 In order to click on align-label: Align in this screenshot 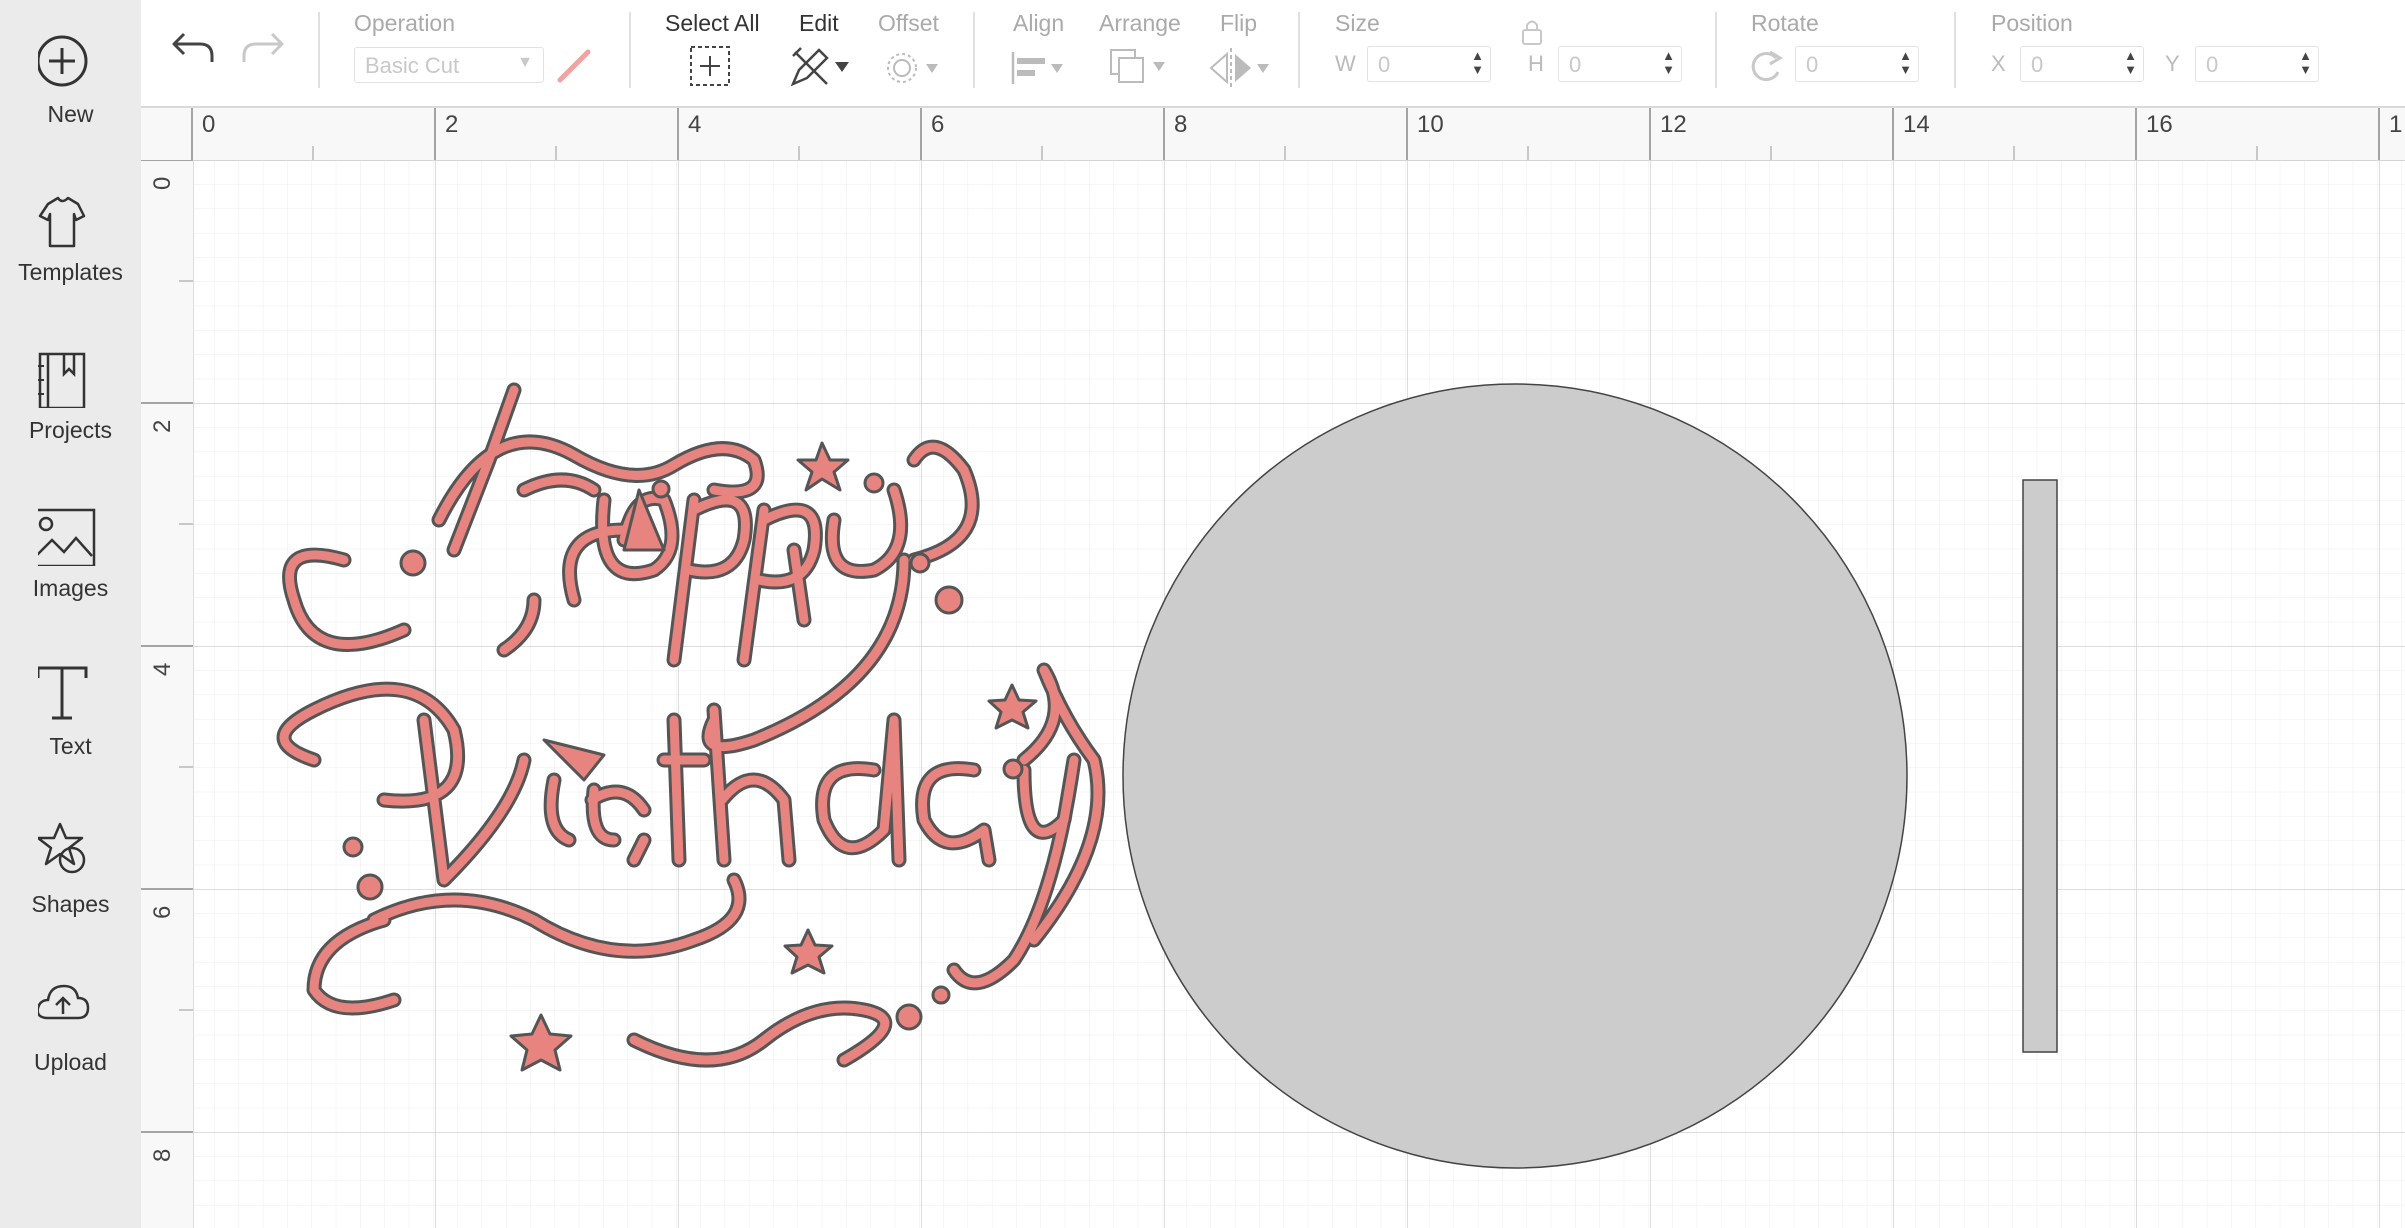, I will do `click(1039, 23)`.